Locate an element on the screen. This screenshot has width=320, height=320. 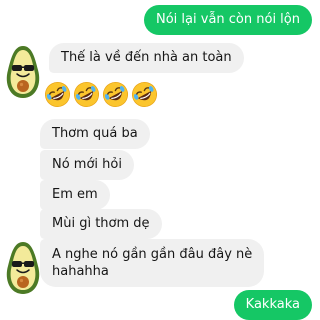
message-line: hahahha is located at coordinates (80, 271).